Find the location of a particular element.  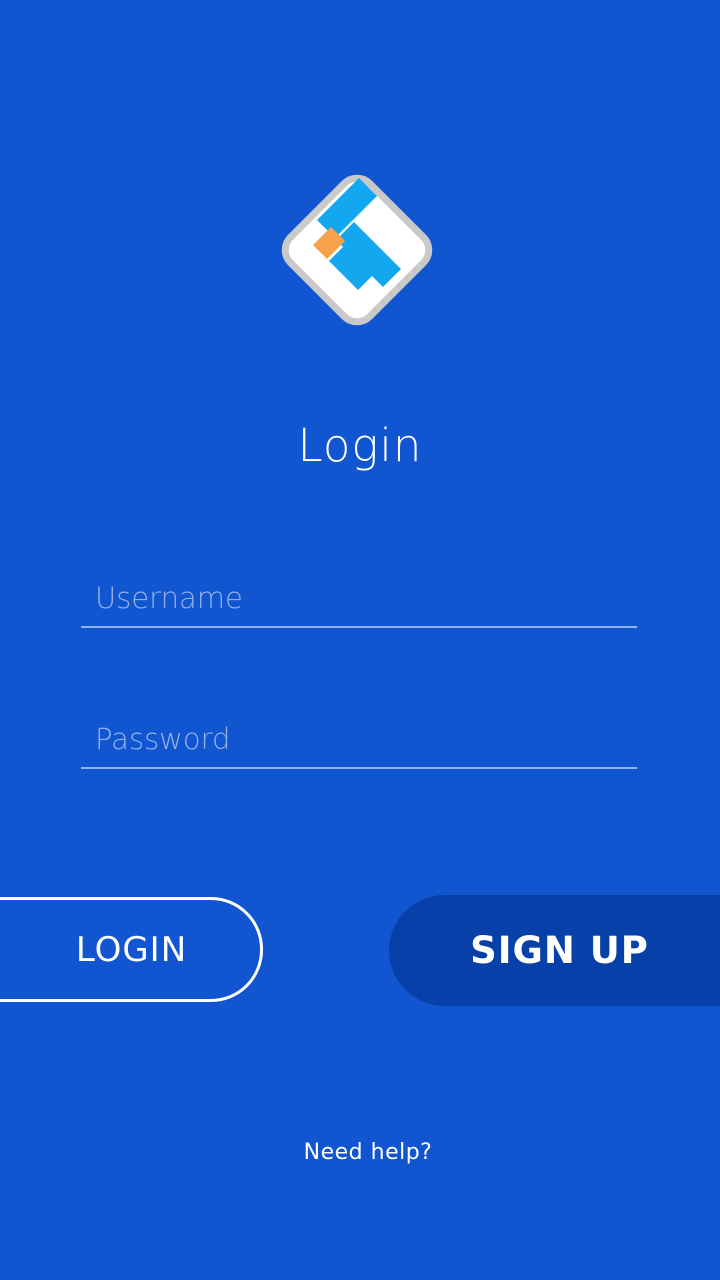

username-input is located at coordinates (359, 598).